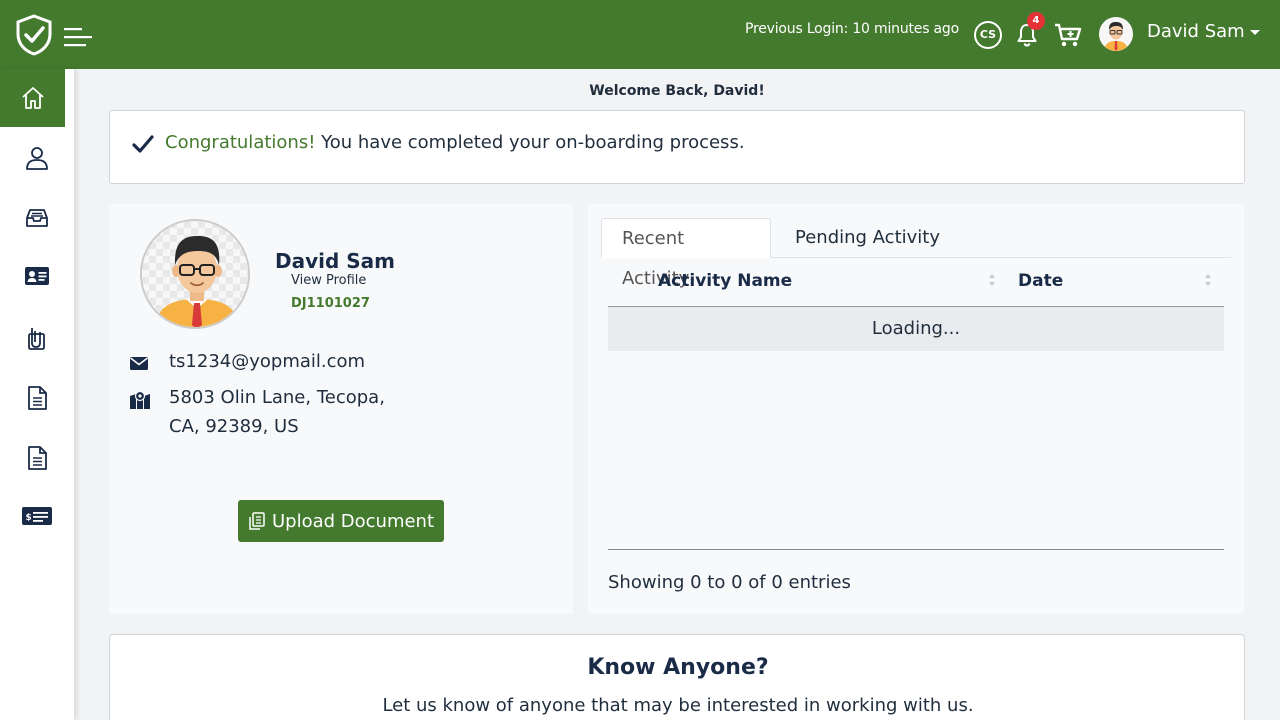  Describe the element at coordinates (140, 399) in the screenshot. I see `map-icon` at that location.